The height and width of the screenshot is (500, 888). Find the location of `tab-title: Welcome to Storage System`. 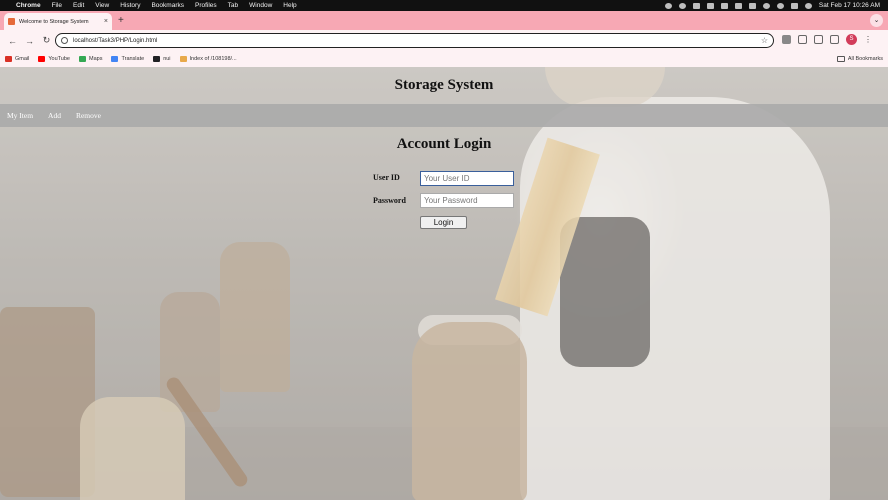

tab-title: Welcome to Storage System is located at coordinates (54, 21).